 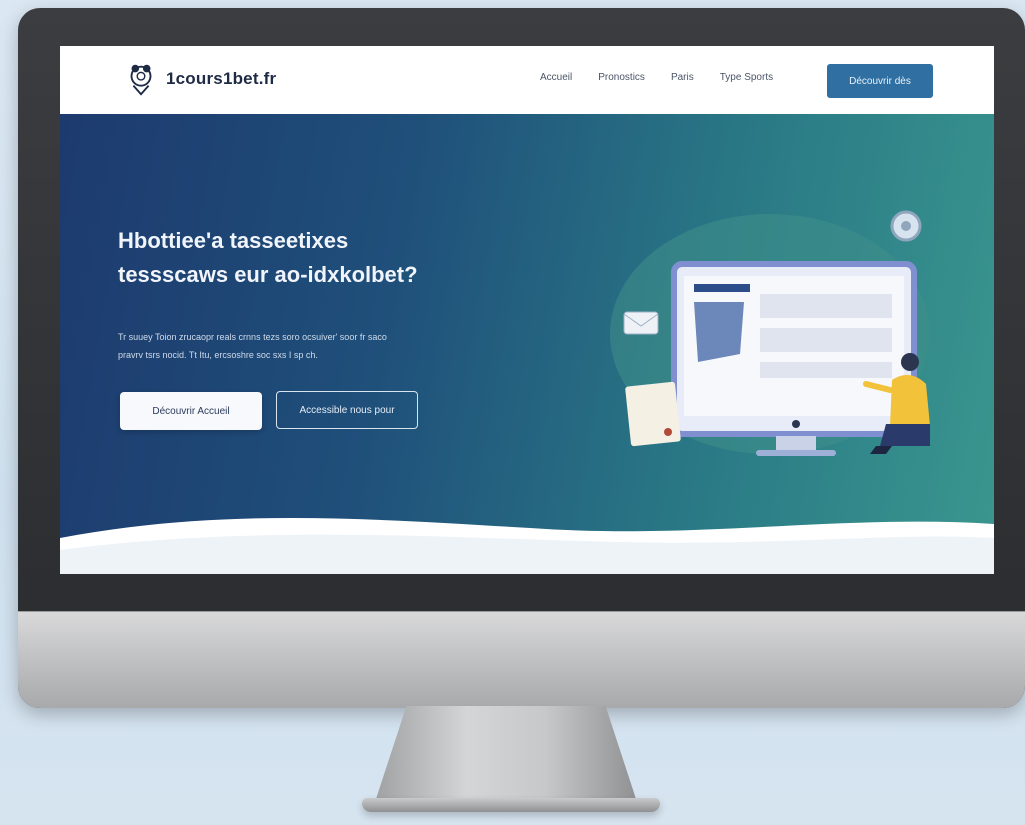 What do you see at coordinates (268, 274) in the screenshot?
I see `hero-title-line-2: tessscaws eur ao-idxkolbet?` at bounding box center [268, 274].